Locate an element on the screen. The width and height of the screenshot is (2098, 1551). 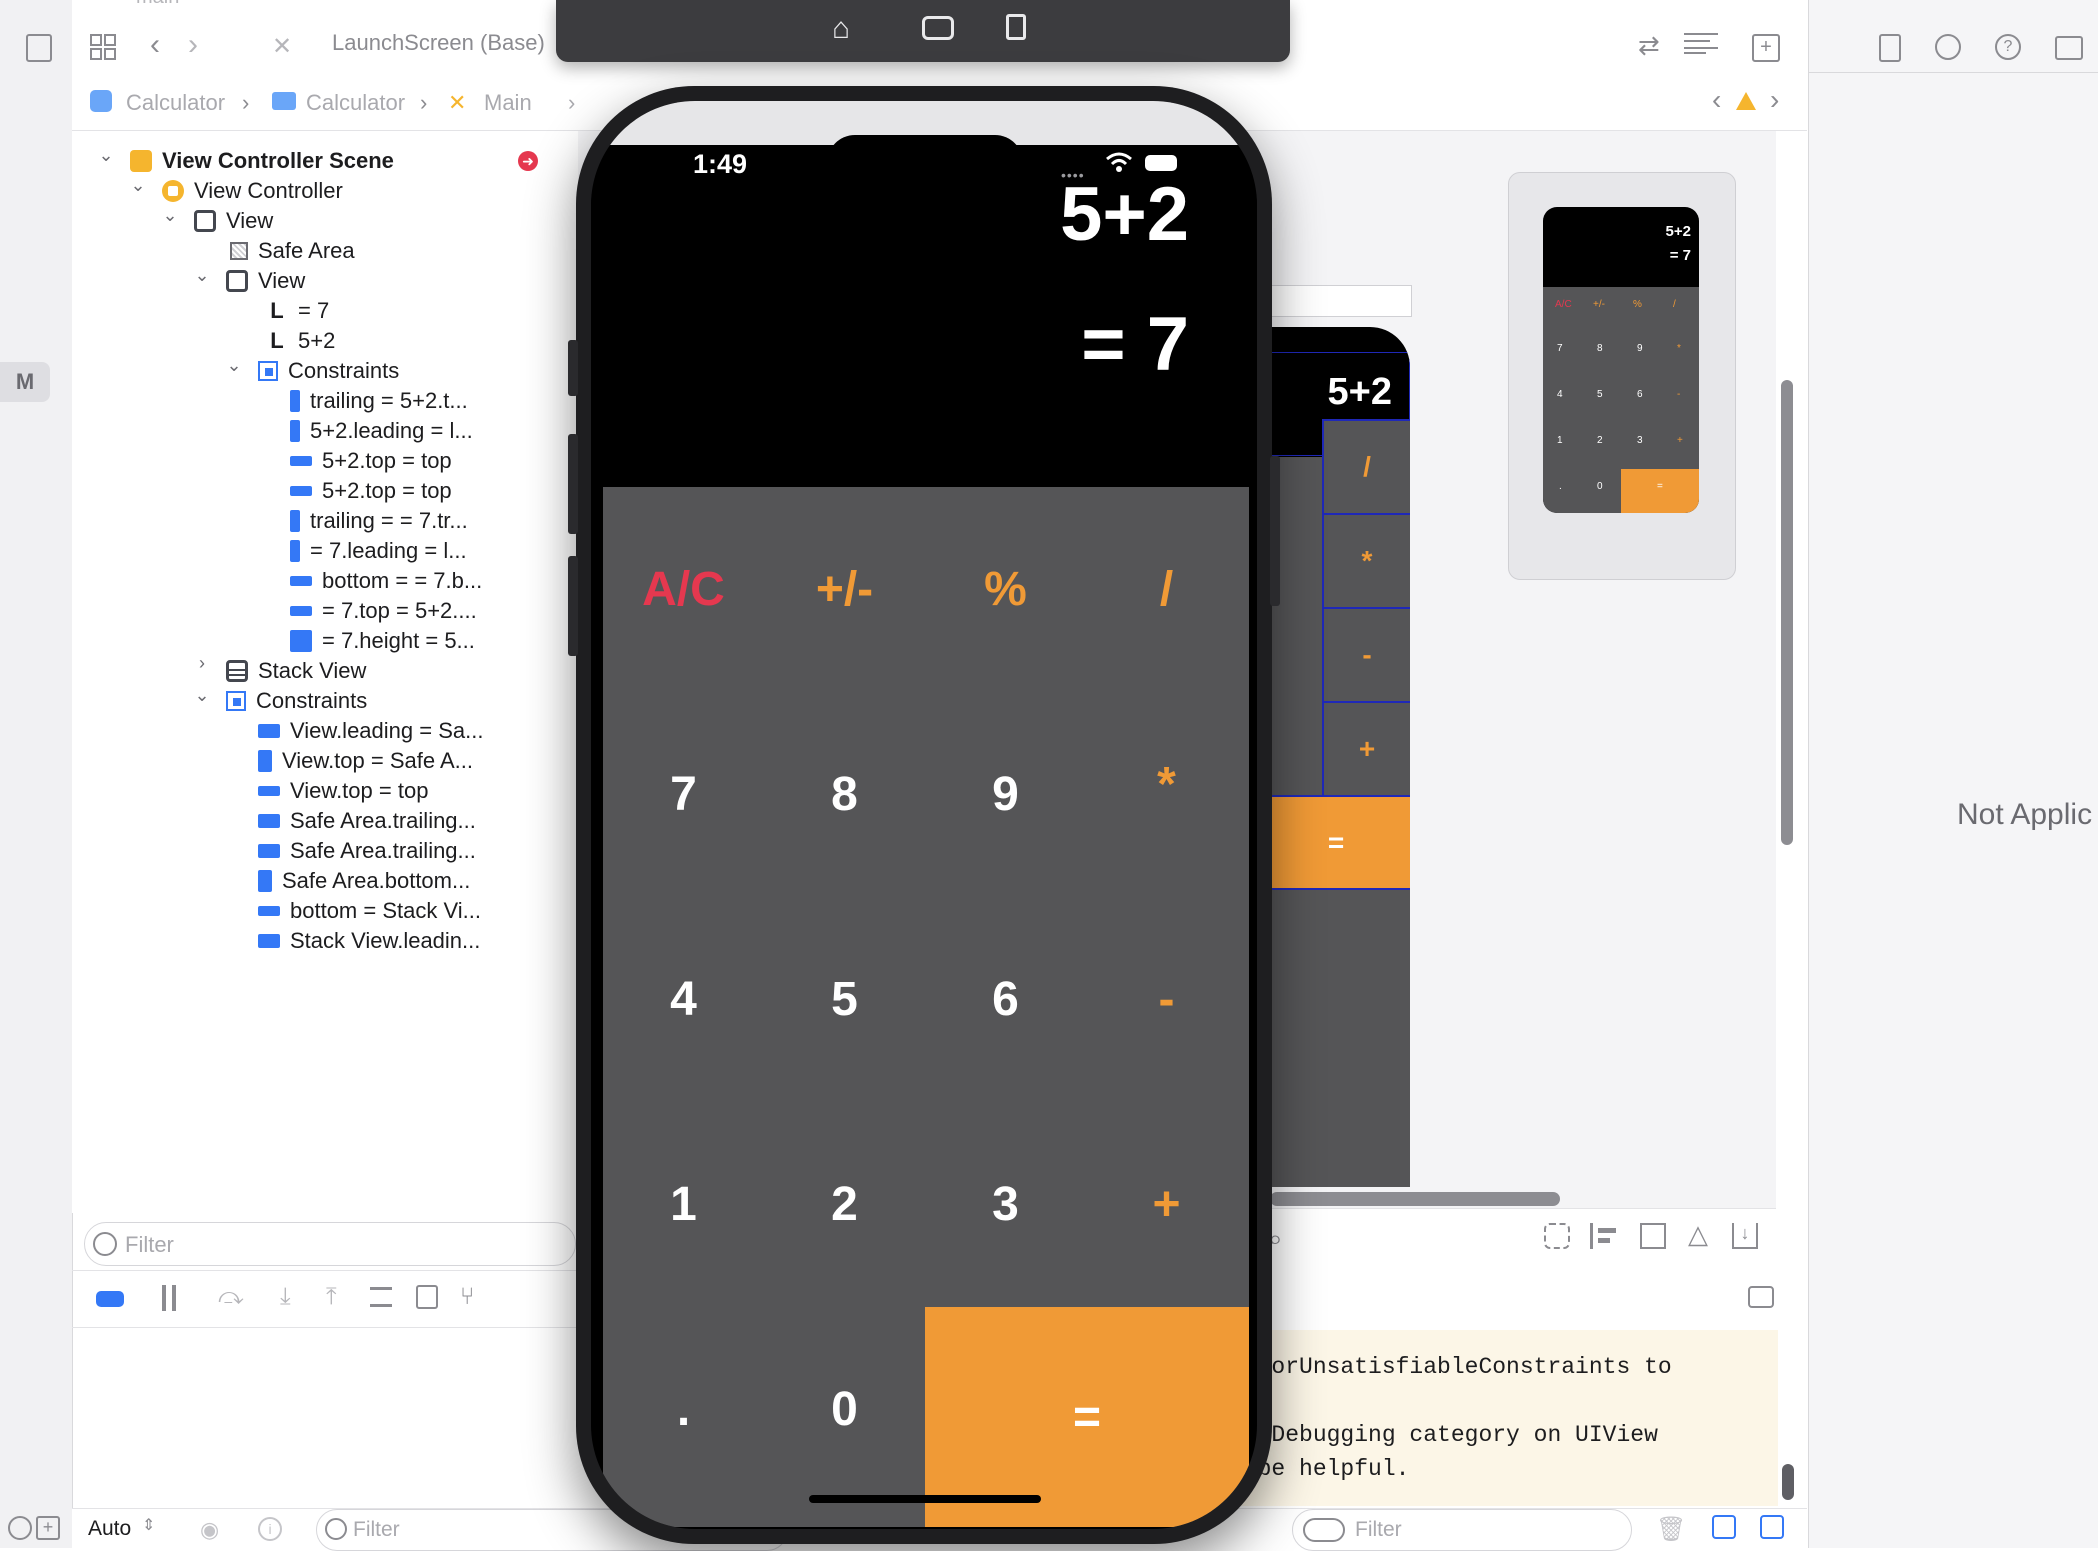
step-into-icon: ⤓ is located at coordinates (285, 1297).